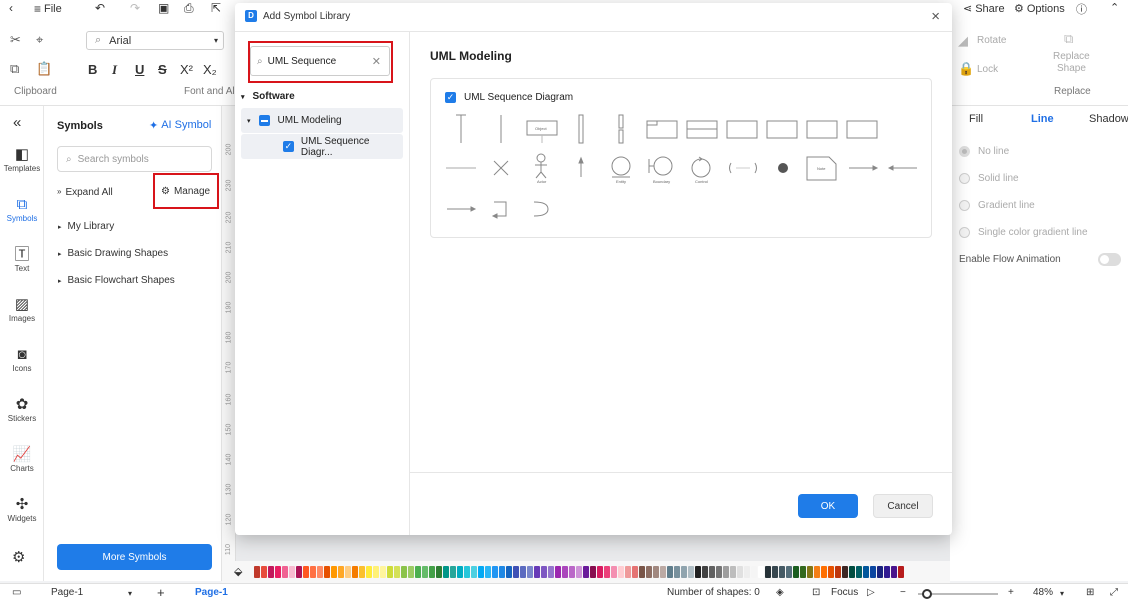 This screenshot has height=601, width=1128. What do you see at coordinates (322, 96) in the screenshot?
I see `tree-category-software: ▾ Software` at bounding box center [322, 96].